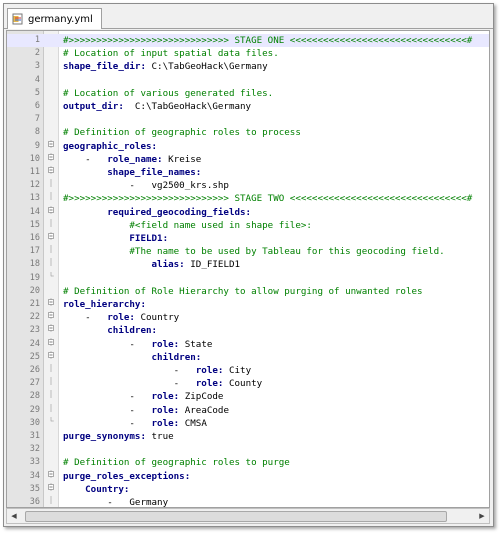  I want to click on code-text: shape_file_names:, so click(132, 172).